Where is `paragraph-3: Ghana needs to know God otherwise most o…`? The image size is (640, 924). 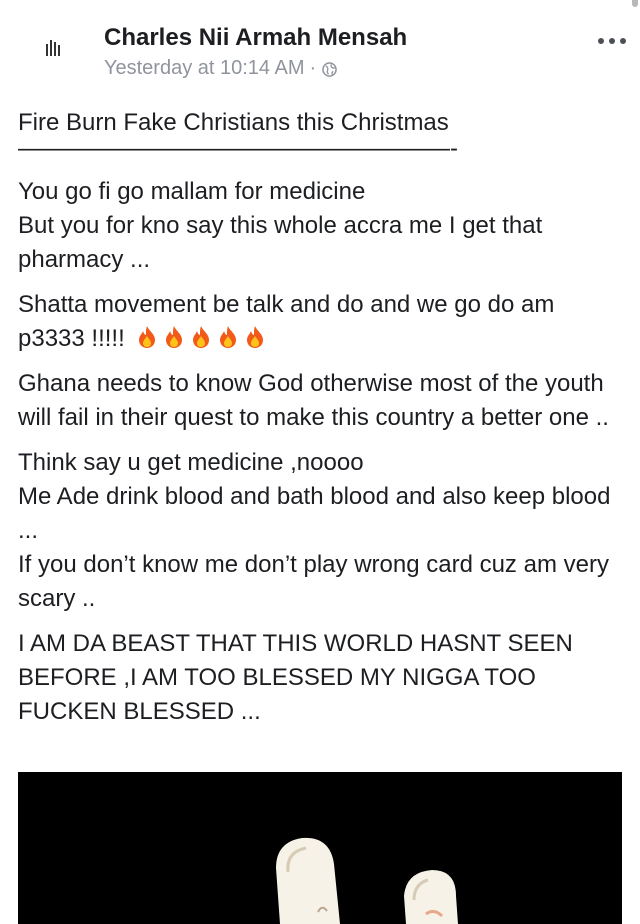 paragraph-3: Ghana needs to know God otherwise most o… is located at coordinates (318, 401).